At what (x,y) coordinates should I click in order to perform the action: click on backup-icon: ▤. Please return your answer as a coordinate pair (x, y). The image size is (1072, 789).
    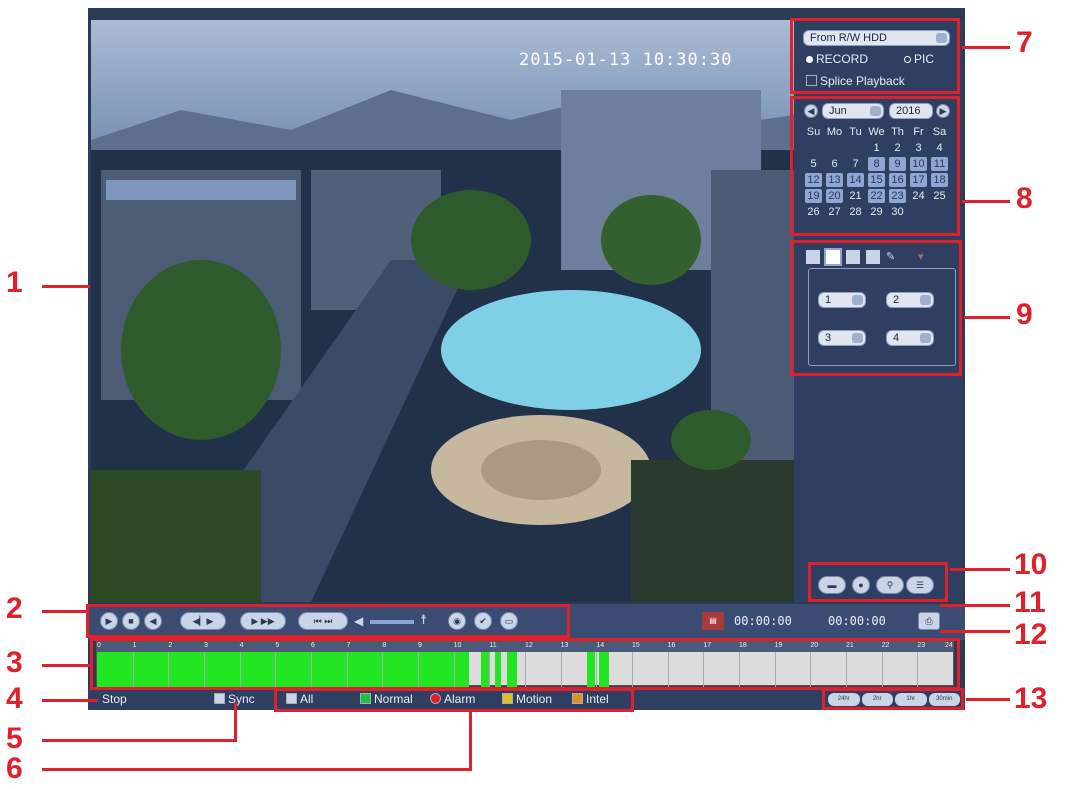
    Looking at the image, I should click on (713, 621).